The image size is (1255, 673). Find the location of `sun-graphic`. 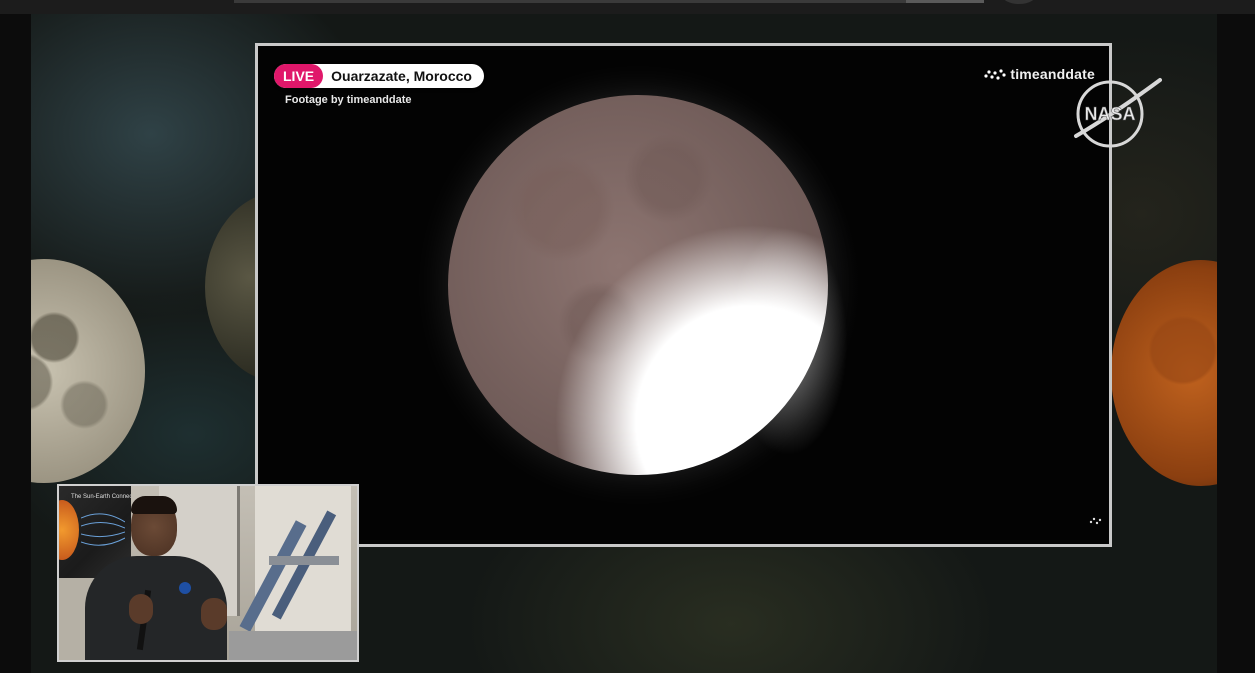

sun-graphic is located at coordinates (69, 530).